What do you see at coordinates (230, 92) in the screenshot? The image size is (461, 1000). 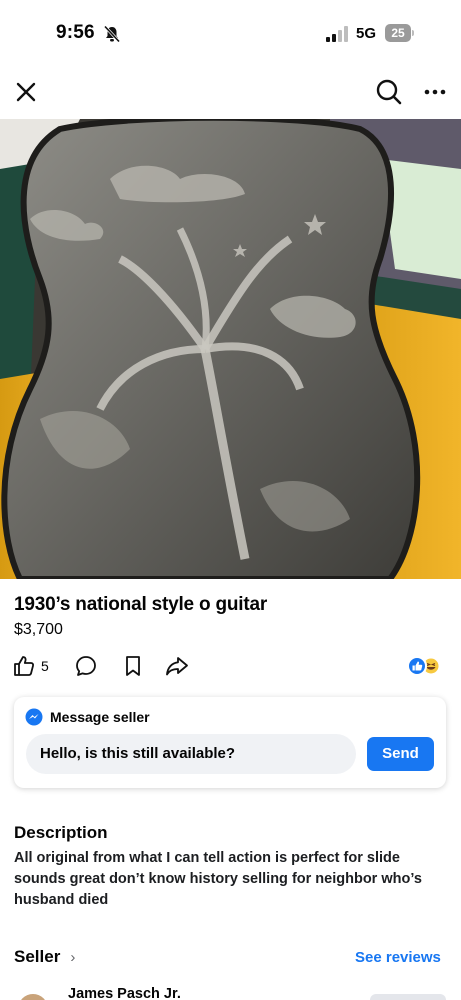 I see `top-nav` at bounding box center [230, 92].